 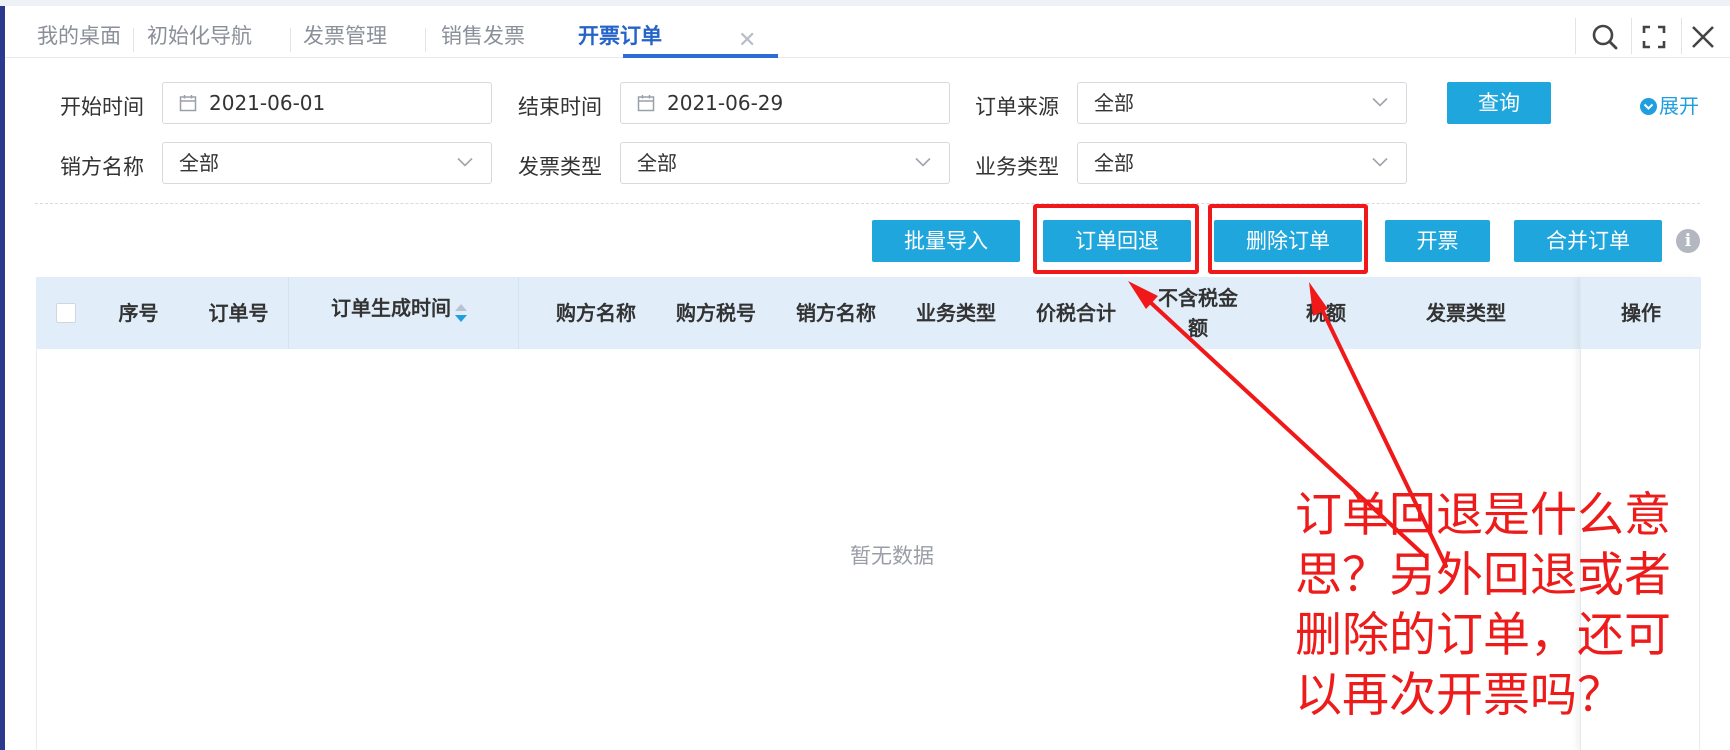 What do you see at coordinates (461, 313) in the screenshot?
I see `sort-icon` at bounding box center [461, 313].